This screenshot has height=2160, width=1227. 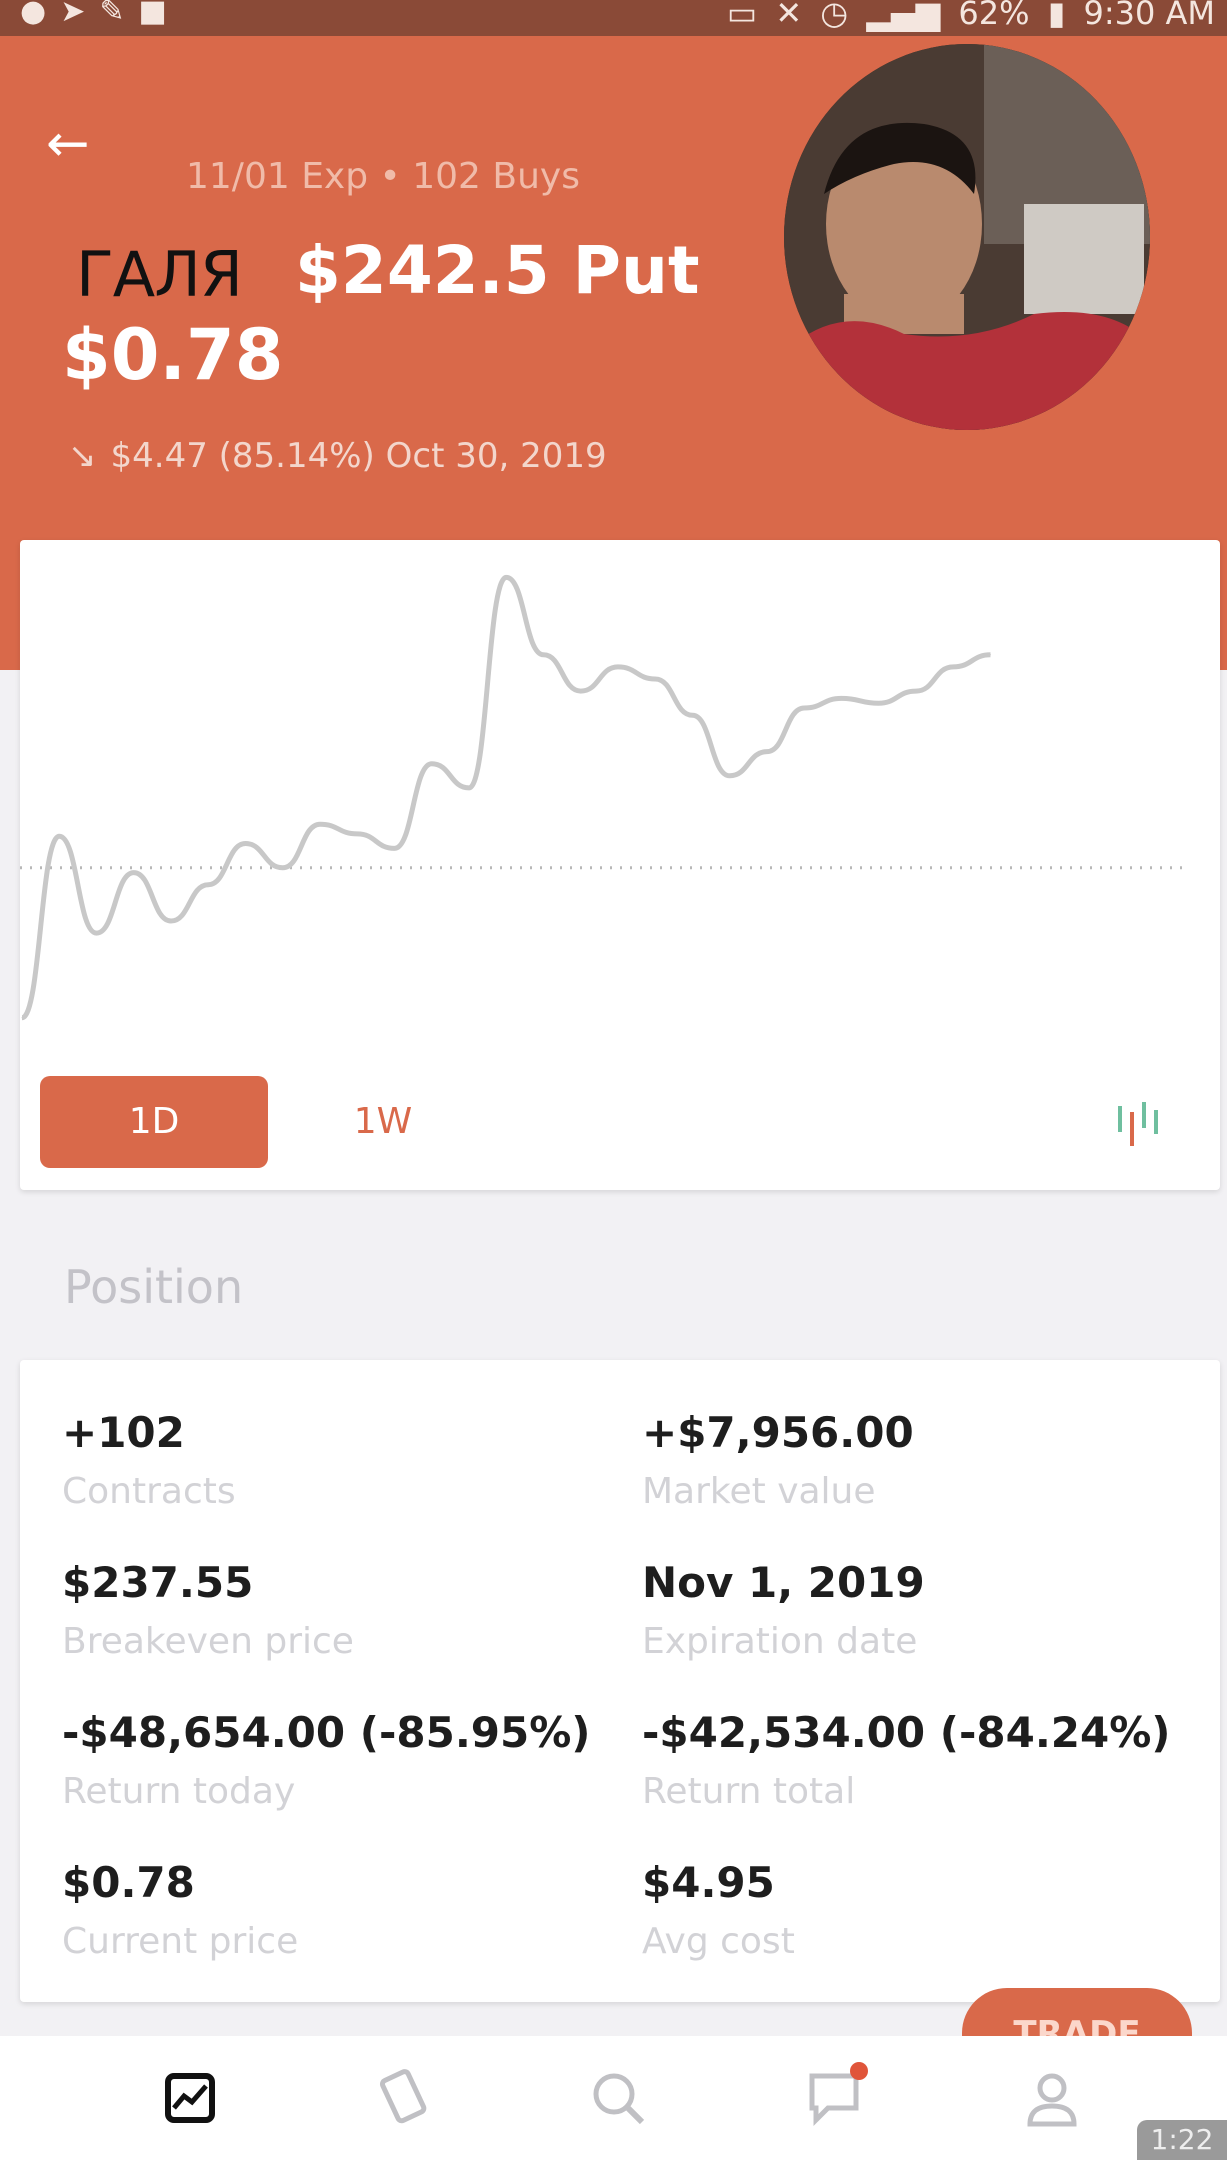 I want to click on stat-value: -$48,654.00 (-85.95%), so click(x=326, y=1732).